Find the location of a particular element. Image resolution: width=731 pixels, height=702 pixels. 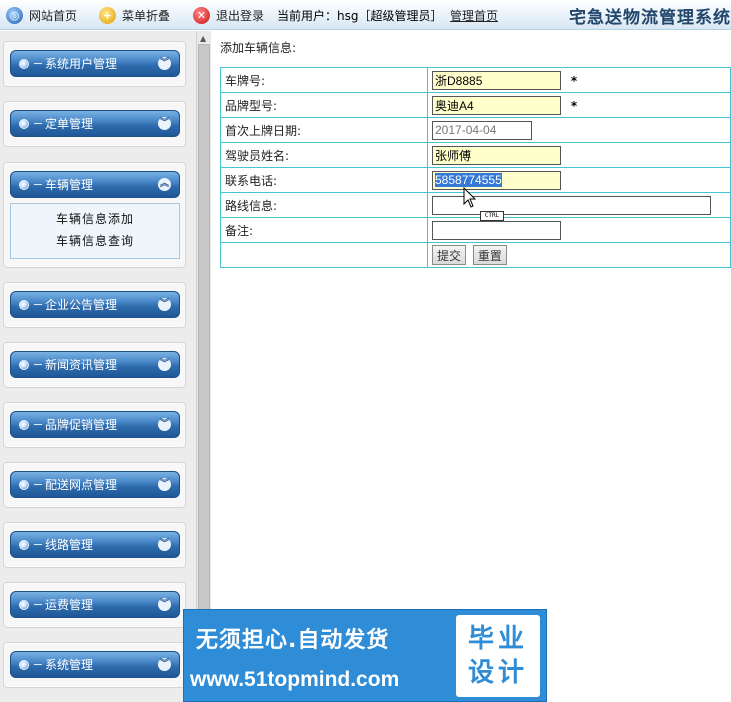

admin-home-label: 管理首页 is located at coordinates (474, 15).